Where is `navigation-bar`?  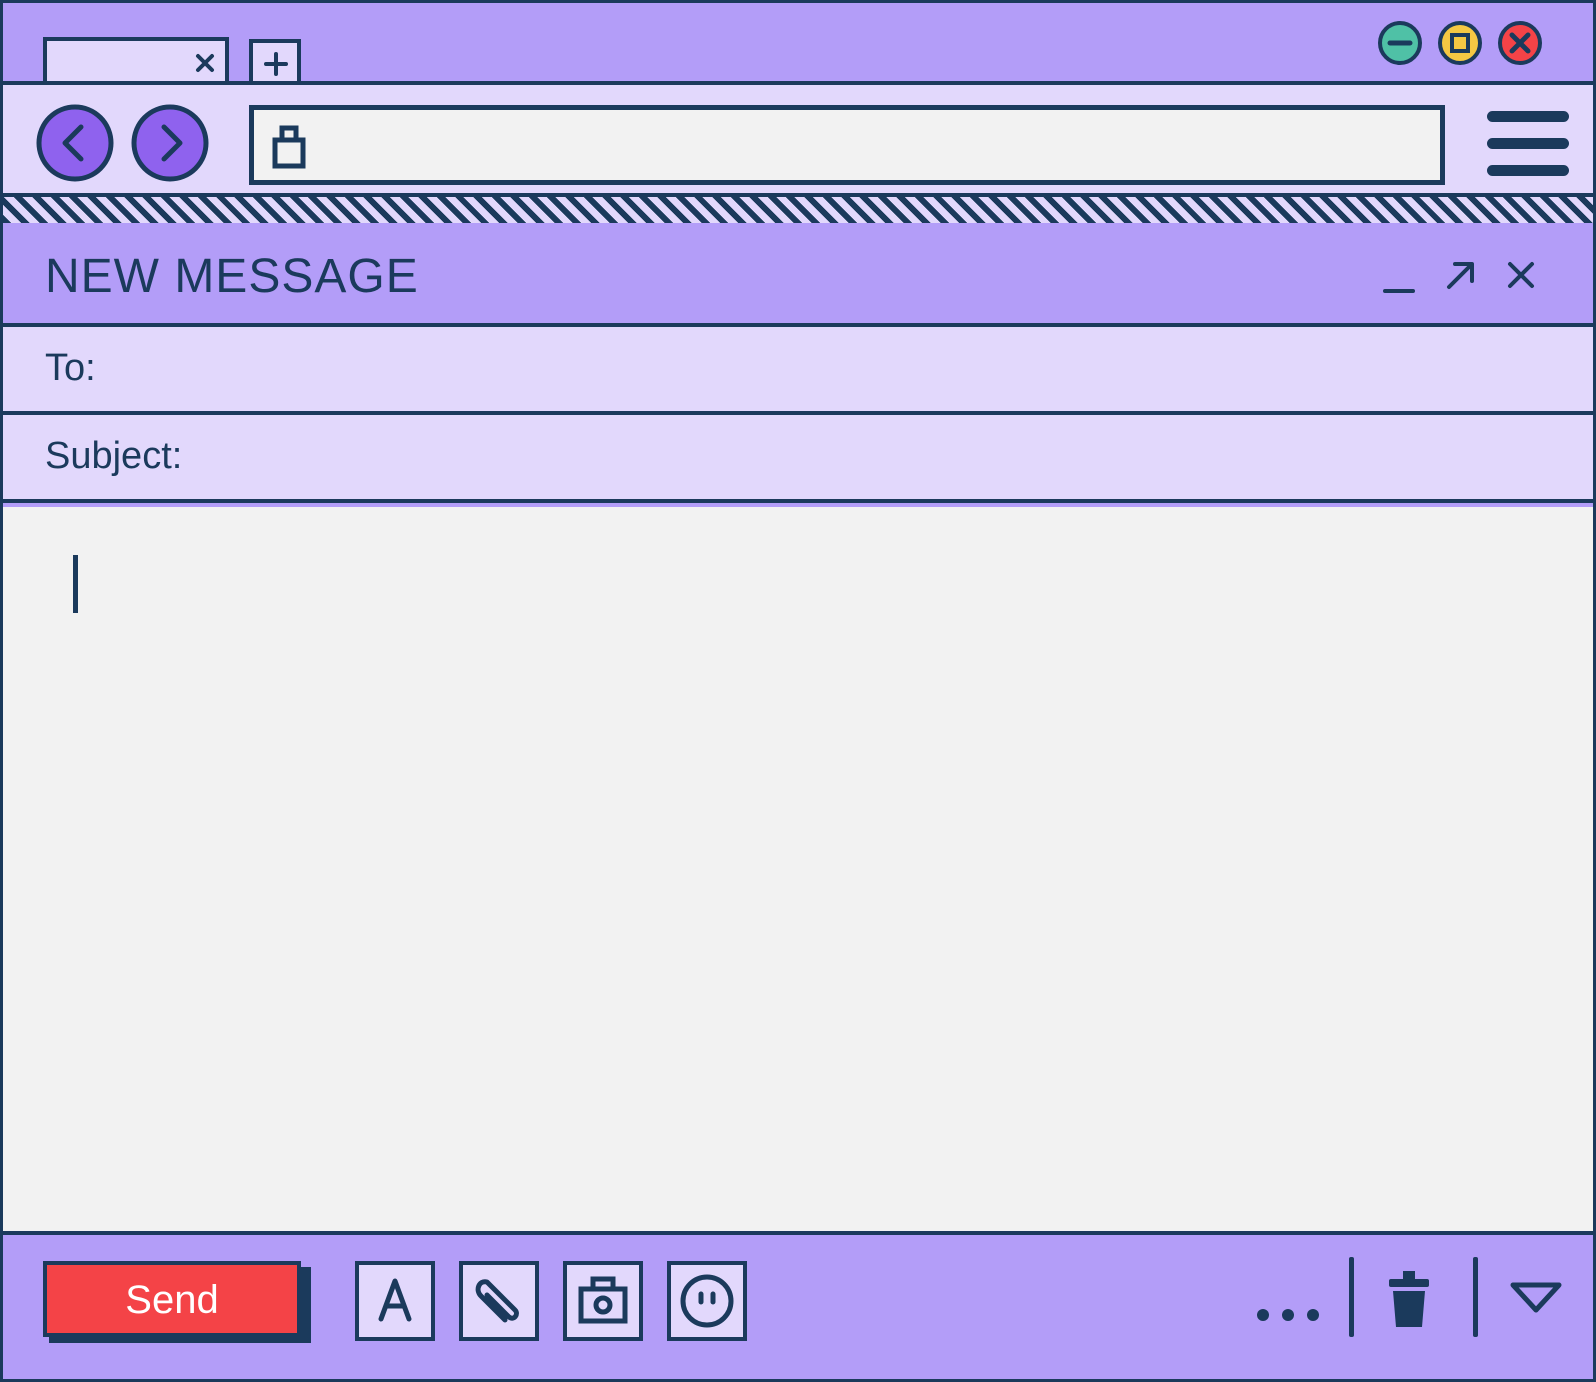
navigation-bar is located at coordinates (798, 139).